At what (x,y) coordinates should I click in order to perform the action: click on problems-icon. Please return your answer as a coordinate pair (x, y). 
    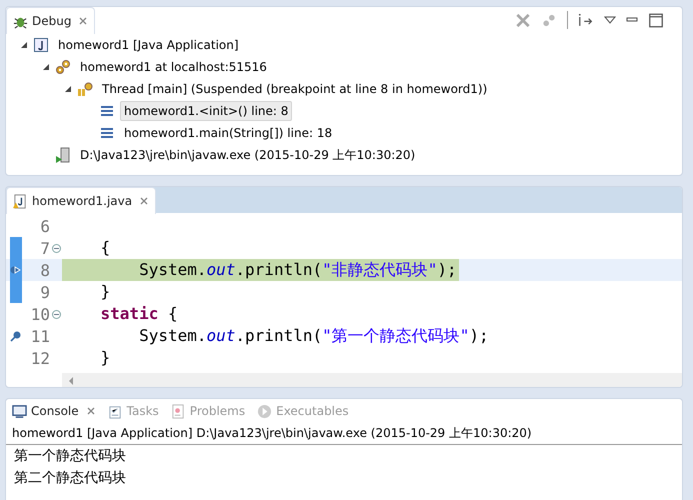
    Looking at the image, I should click on (178, 411).